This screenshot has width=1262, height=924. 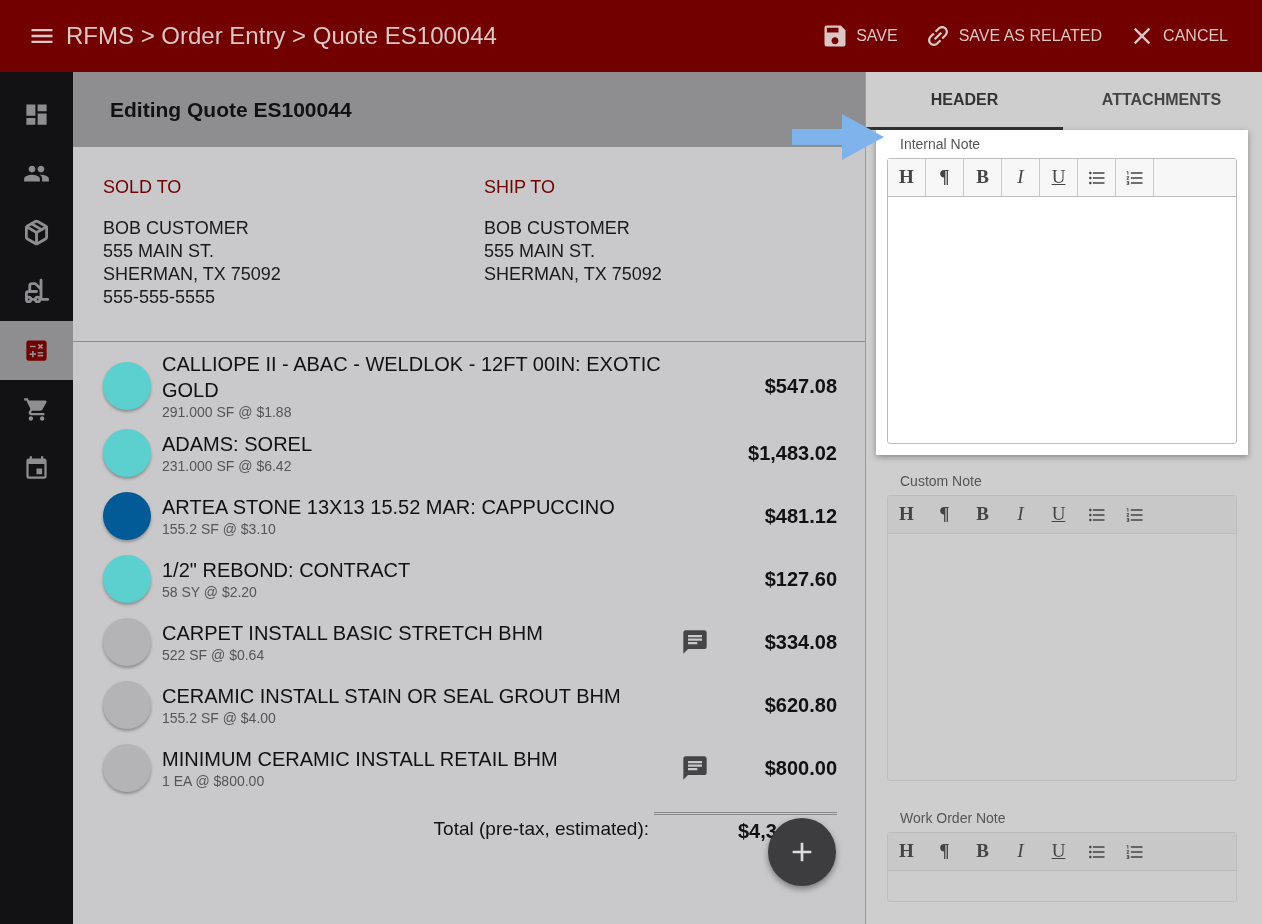 I want to click on item-price: $547.08, so click(x=800, y=386).